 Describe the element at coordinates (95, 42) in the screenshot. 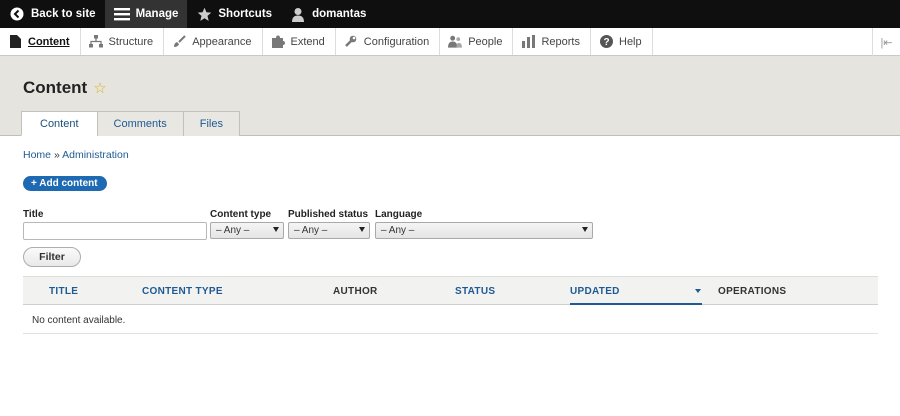

I see `sitemap-icon` at that location.